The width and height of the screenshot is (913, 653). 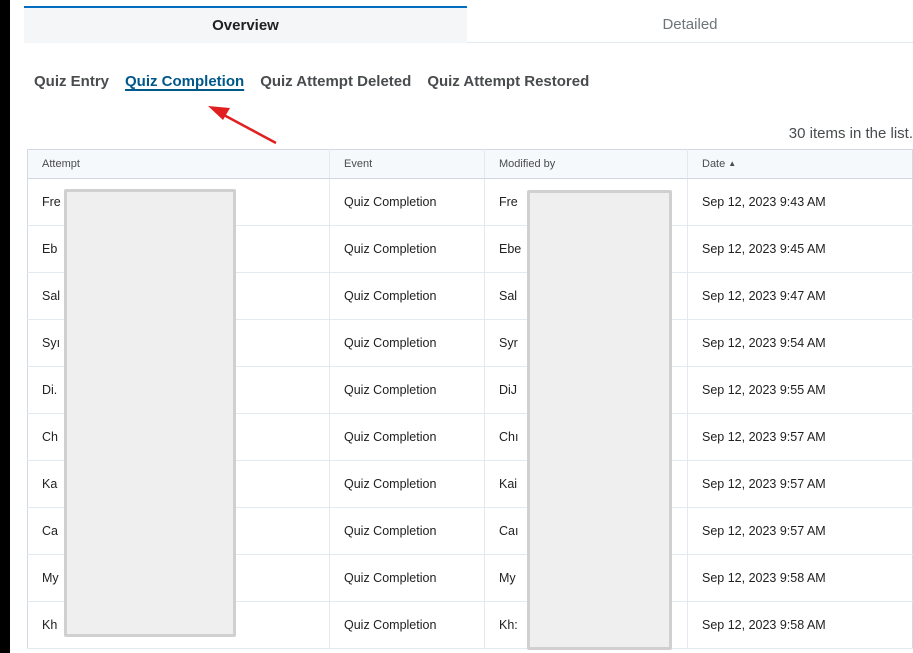 I want to click on cell-date: Sep 12, 2023 9:55 AM, so click(x=800, y=390).